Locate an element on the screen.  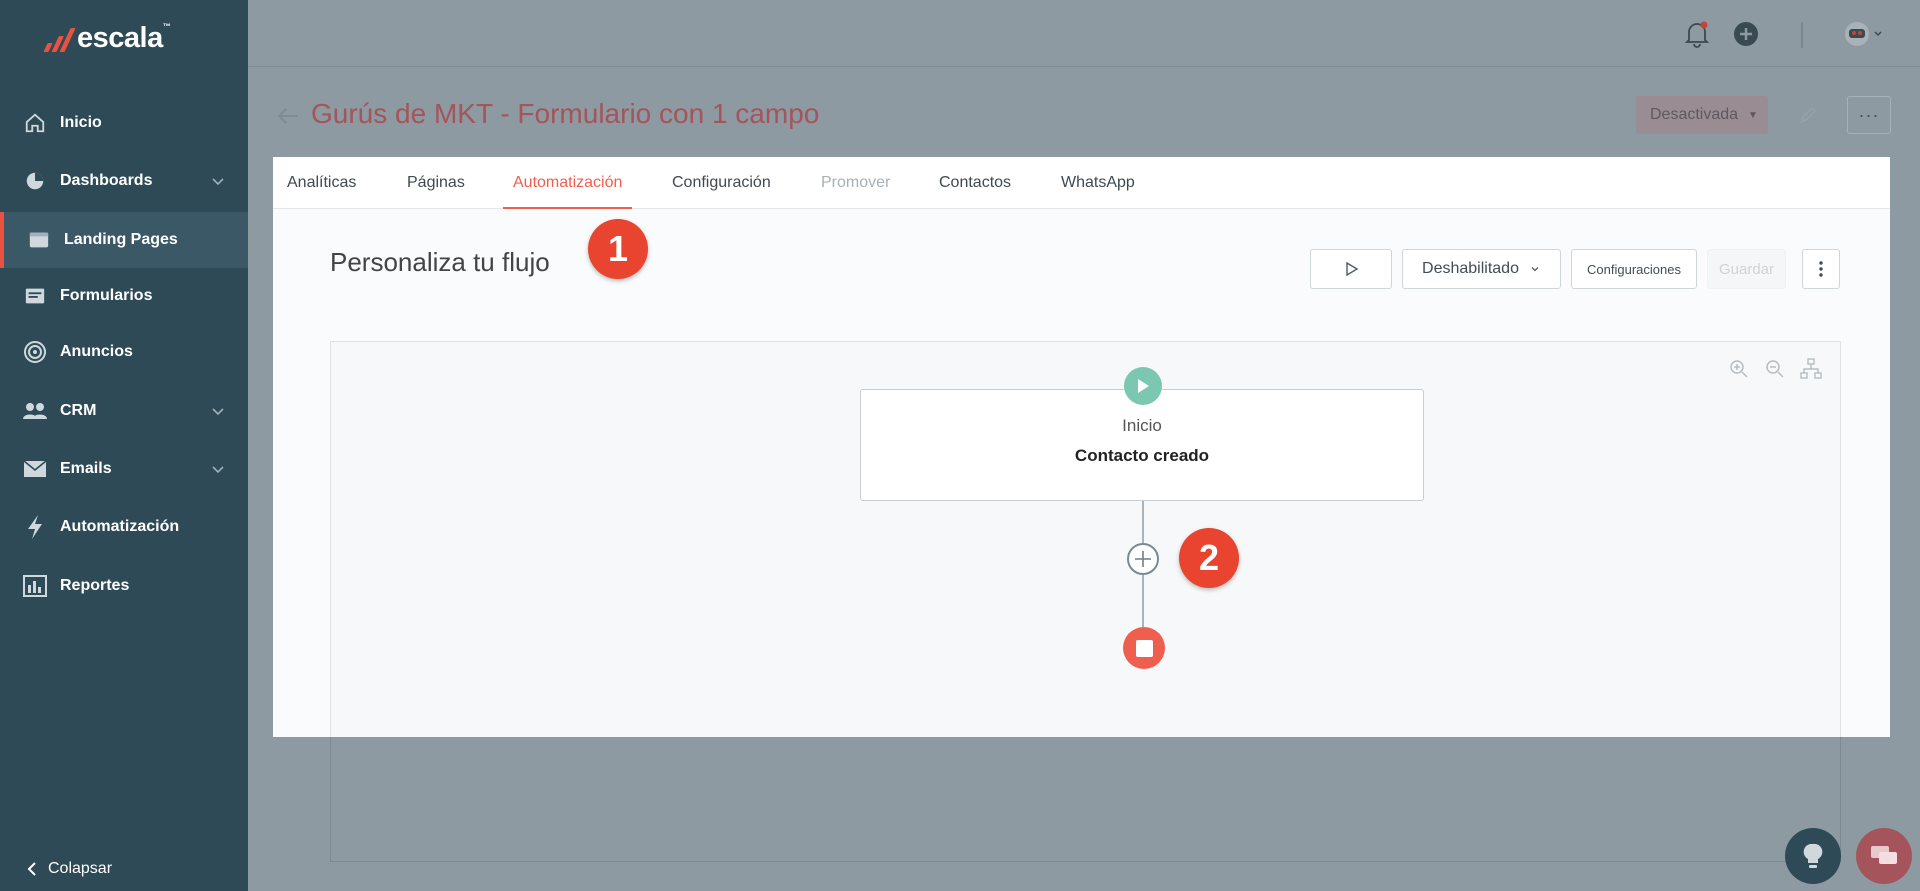
more-options-button: ··· is located at coordinates (1869, 115).